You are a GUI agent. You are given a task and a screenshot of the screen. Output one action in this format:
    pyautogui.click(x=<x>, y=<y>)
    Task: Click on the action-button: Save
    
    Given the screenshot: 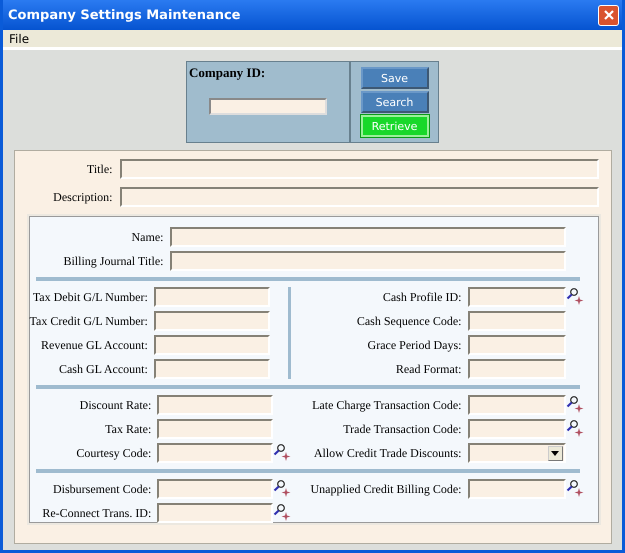 What is the action you would take?
    pyautogui.click(x=394, y=78)
    